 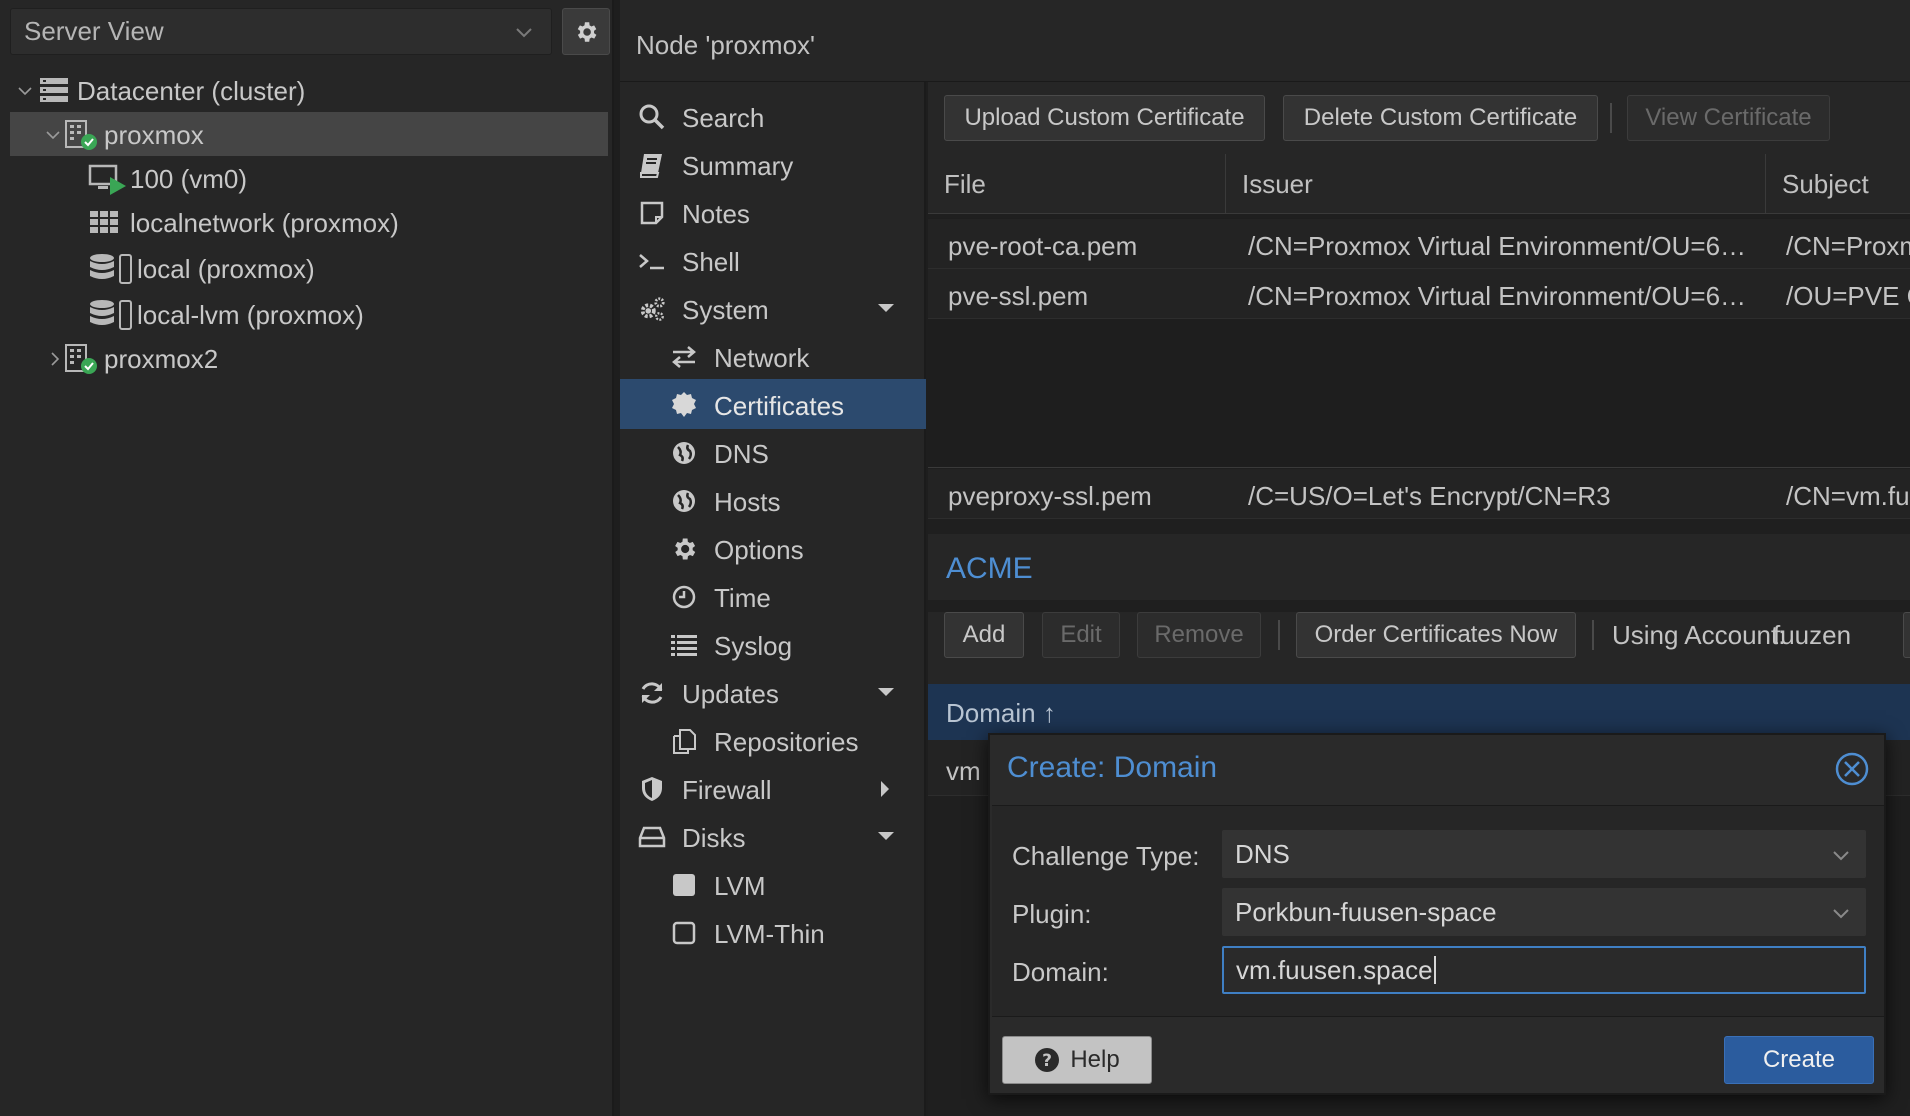 What do you see at coordinates (651, 262) in the screenshot?
I see `terminal-icon` at bounding box center [651, 262].